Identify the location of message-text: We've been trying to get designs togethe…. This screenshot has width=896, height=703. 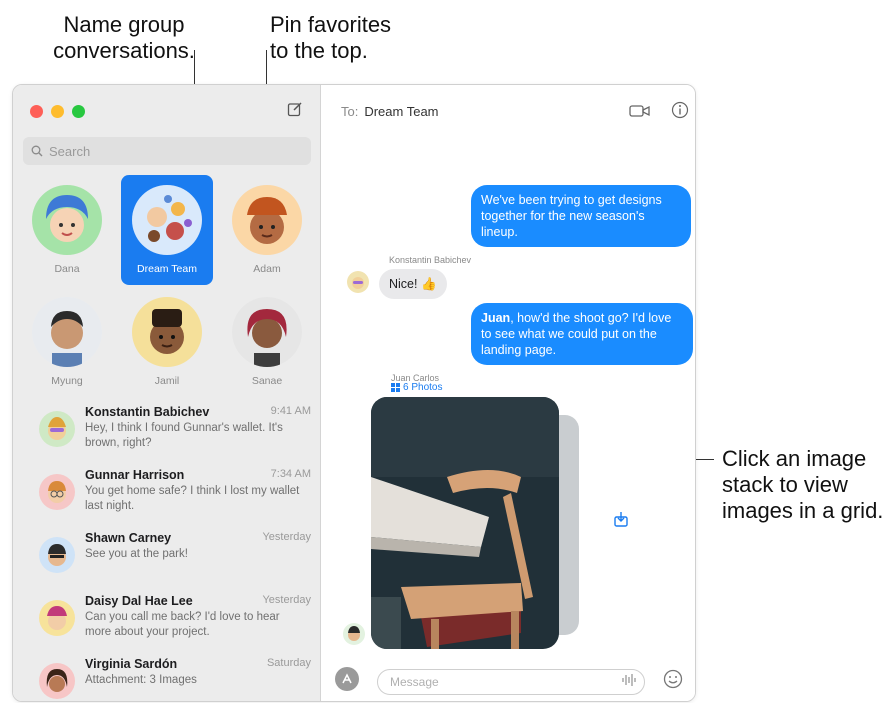
(571, 216).